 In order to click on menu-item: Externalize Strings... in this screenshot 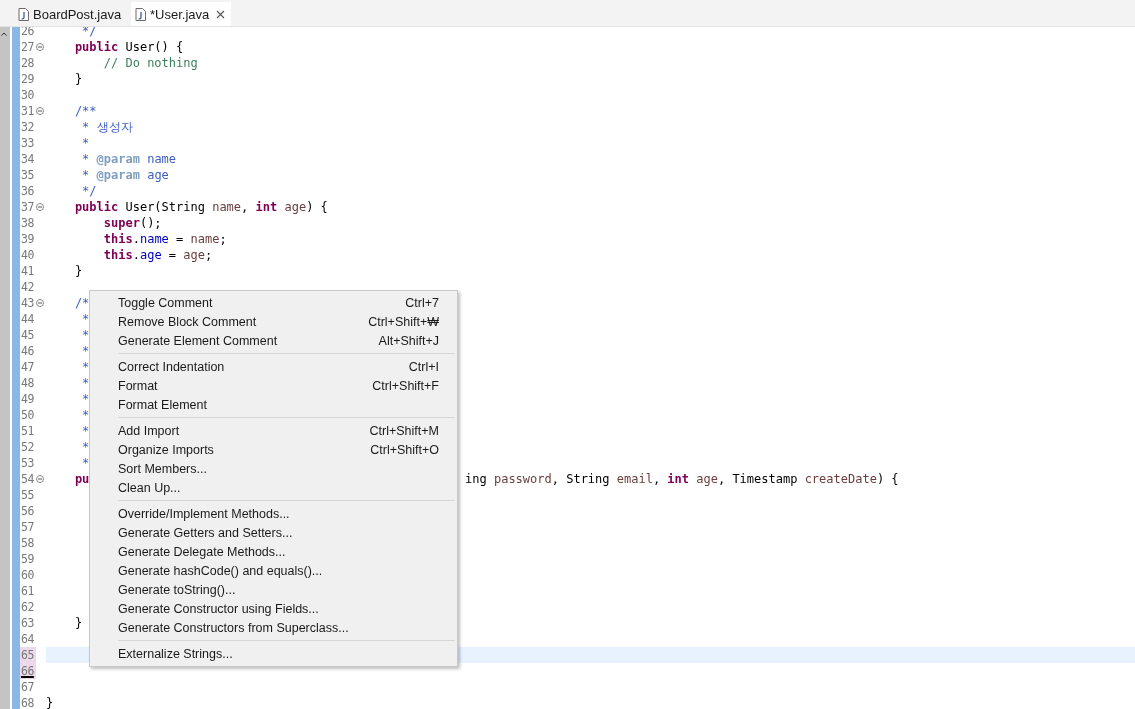, I will do `click(273, 653)`.